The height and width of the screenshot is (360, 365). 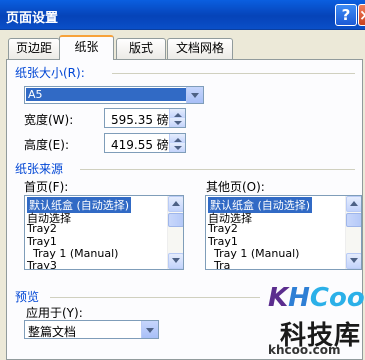 What do you see at coordinates (42, 264) in the screenshot?
I see `list-item: Tray3` at bounding box center [42, 264].